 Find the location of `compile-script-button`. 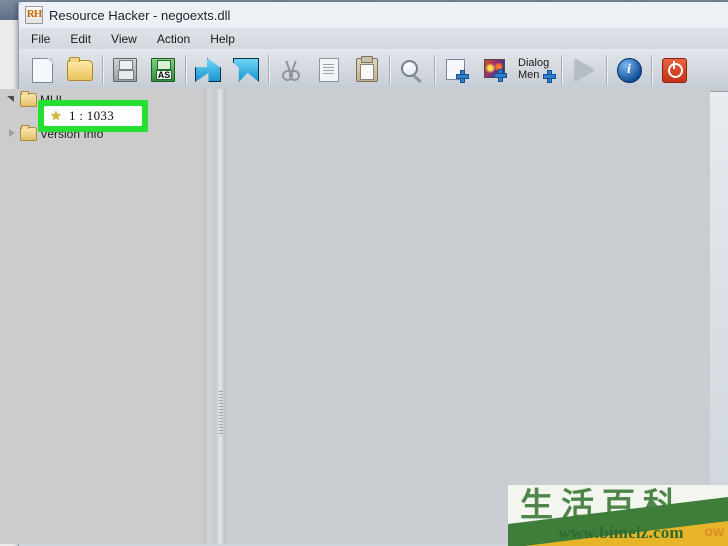

compile-script-button is located at coordinates (208, 70).